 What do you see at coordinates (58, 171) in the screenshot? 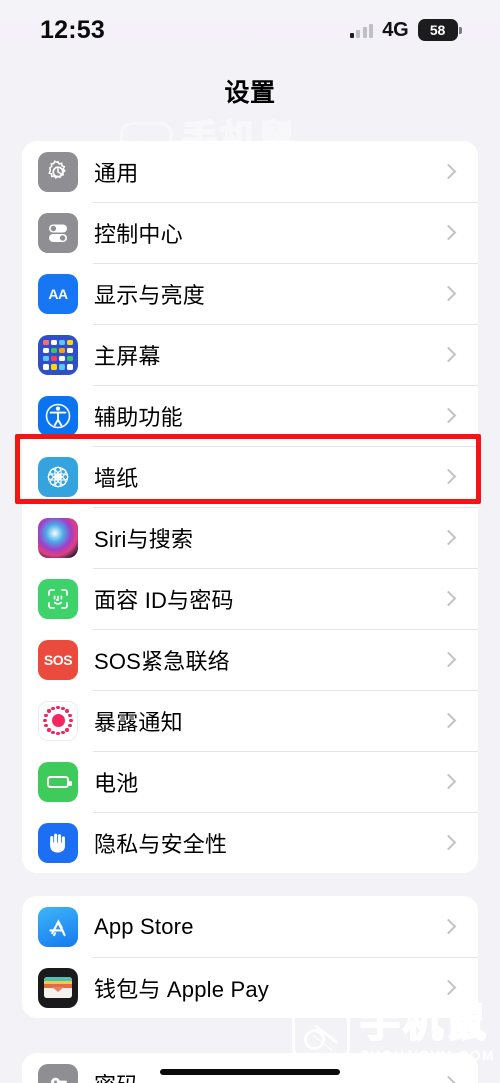
I see `gear-icon` at bounding box center [58, 171].